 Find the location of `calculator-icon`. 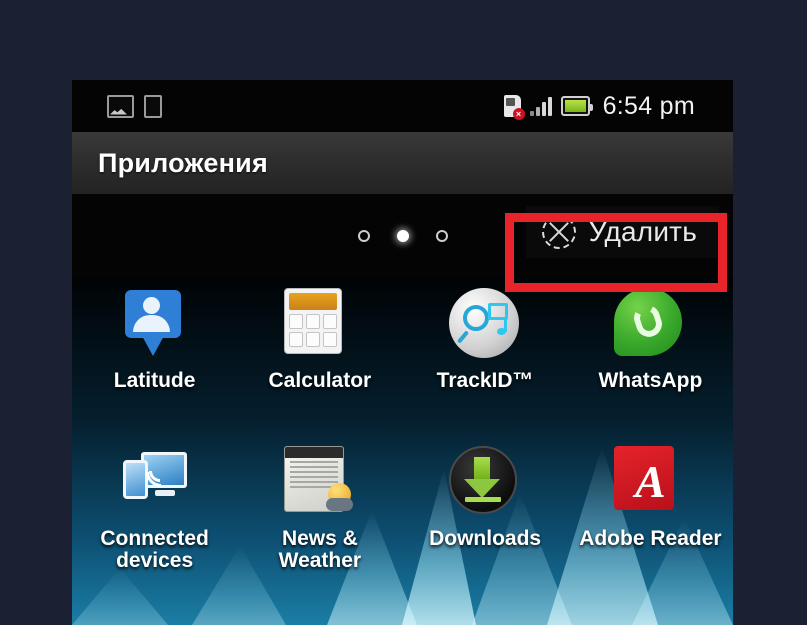

calculator-icon is located at coordinates (319, 324).